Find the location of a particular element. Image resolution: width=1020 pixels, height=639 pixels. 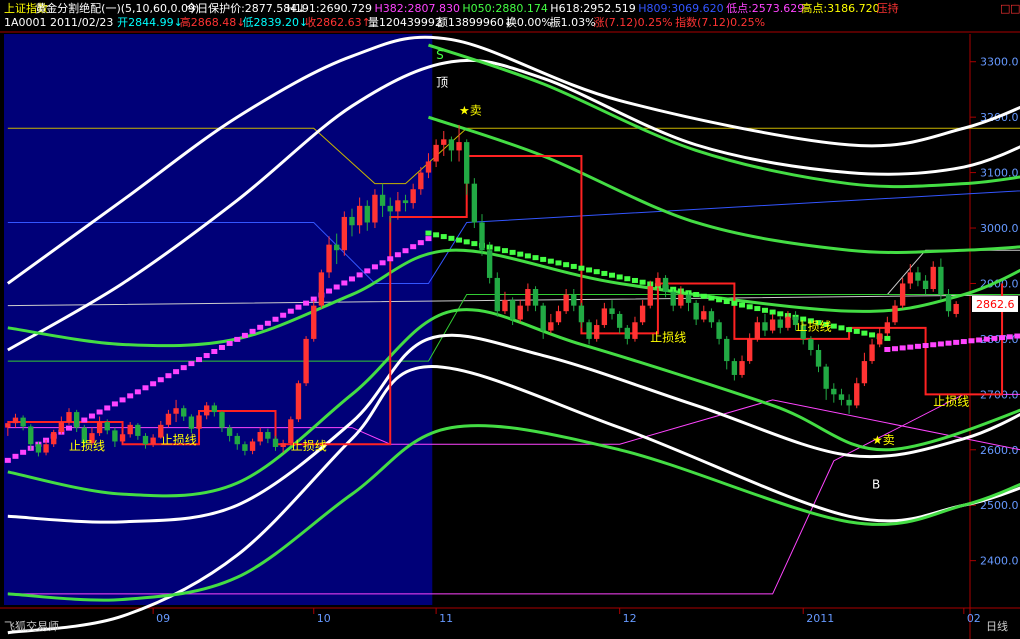

header-line-1: 高点:3186.720 is located at coordinates (840, 8).